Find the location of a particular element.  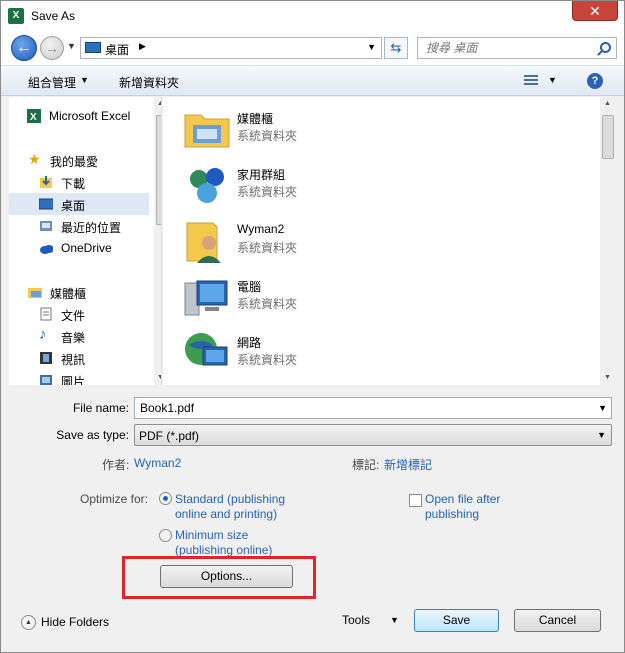

open-after-publishing-text: Open file after publishing is located at coordinates (462, 507).